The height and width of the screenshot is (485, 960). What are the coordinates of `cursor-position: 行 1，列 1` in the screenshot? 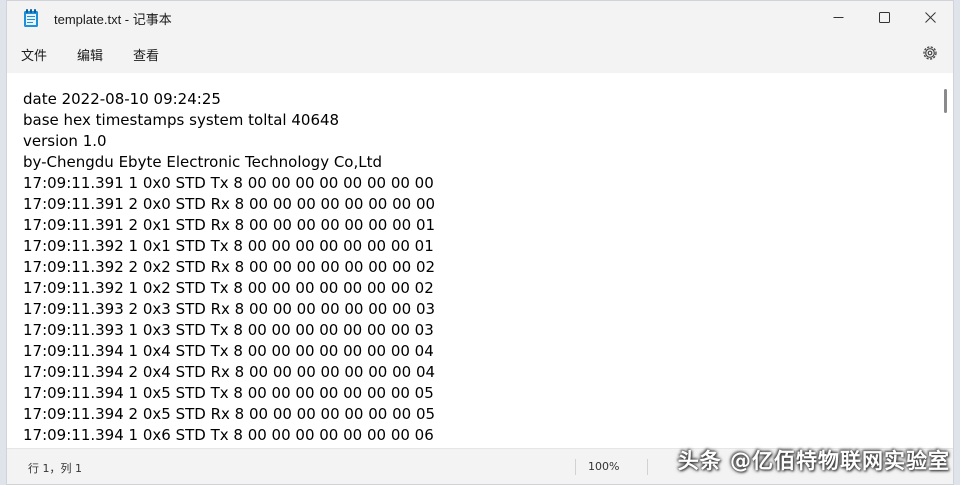 It's located at (55, 468).